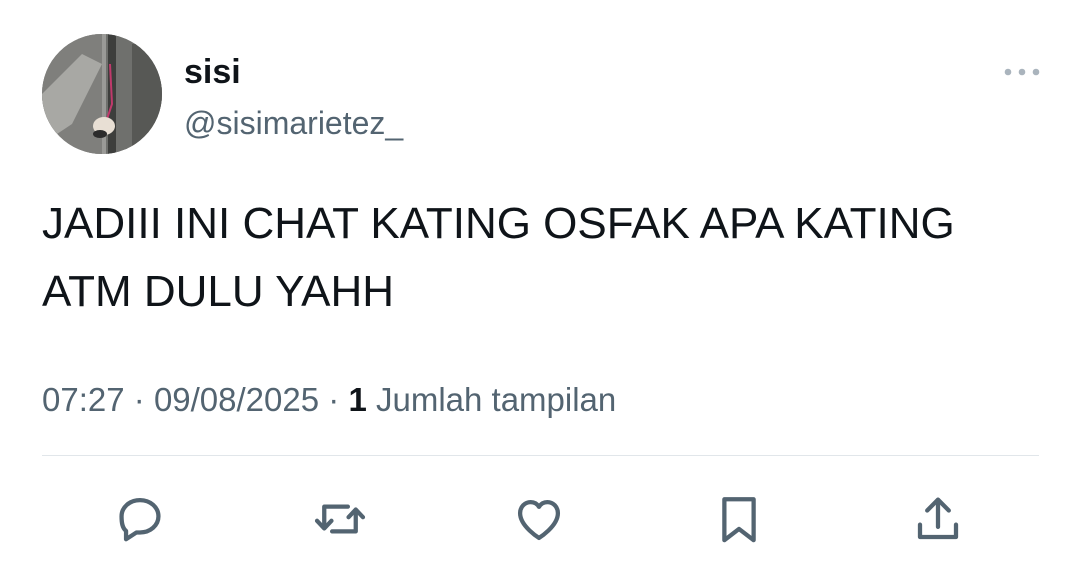  I want to click on reply-button, so click(140, 519).